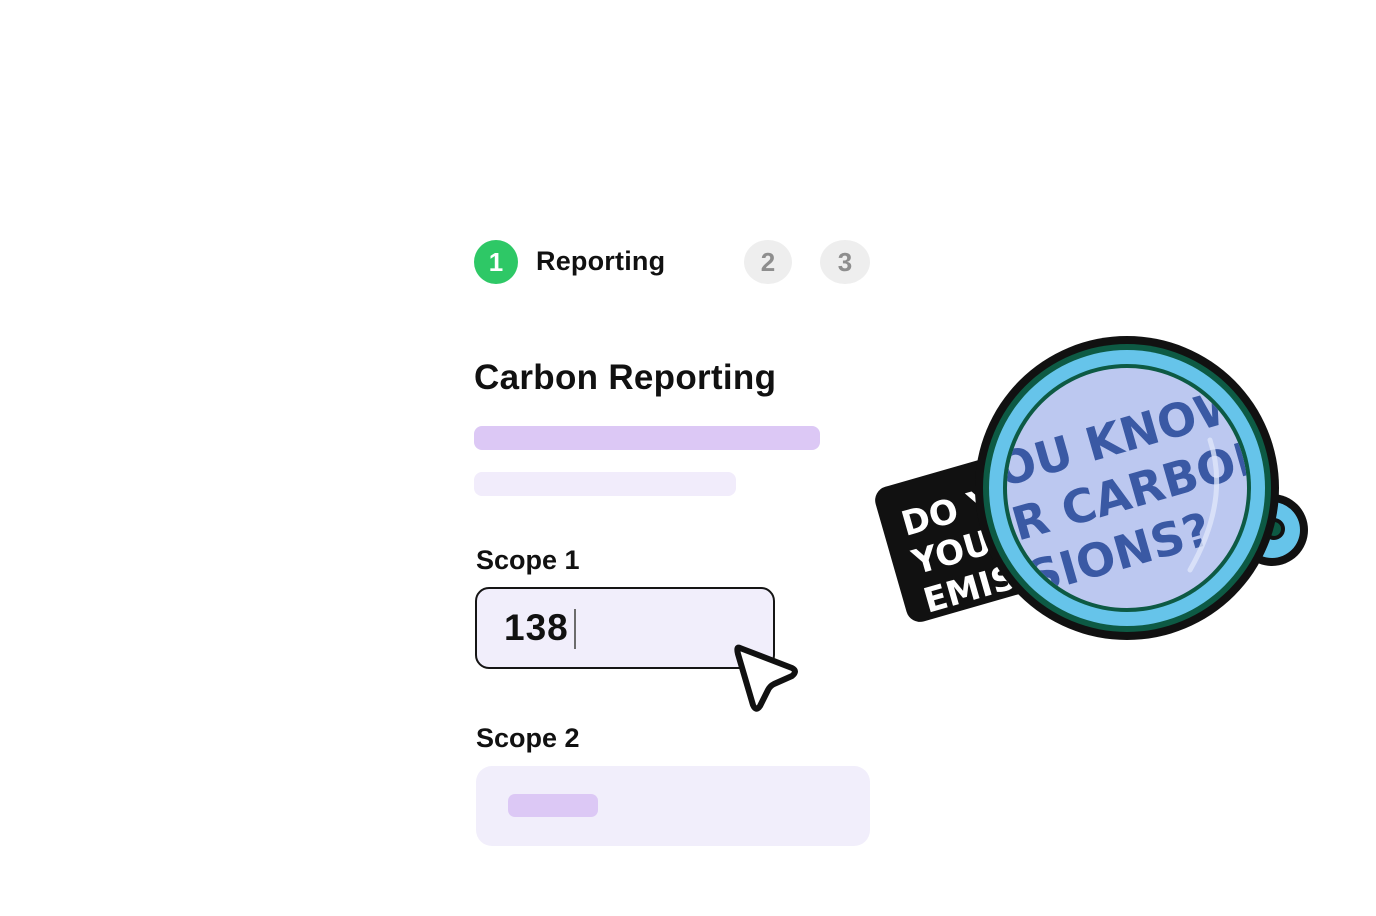 The image size is (1376, 916). What do you see at coordinates (528, 738) in the screenshot?
I see `scope2-label: Scope 2` at bounding box center [528, 738].